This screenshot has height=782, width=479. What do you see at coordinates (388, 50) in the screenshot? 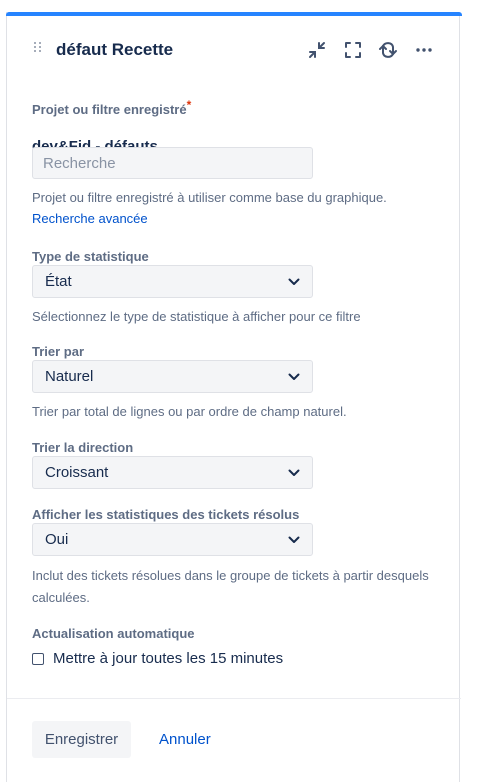
I see `refresh-icon` at bounding box center [388, 50].